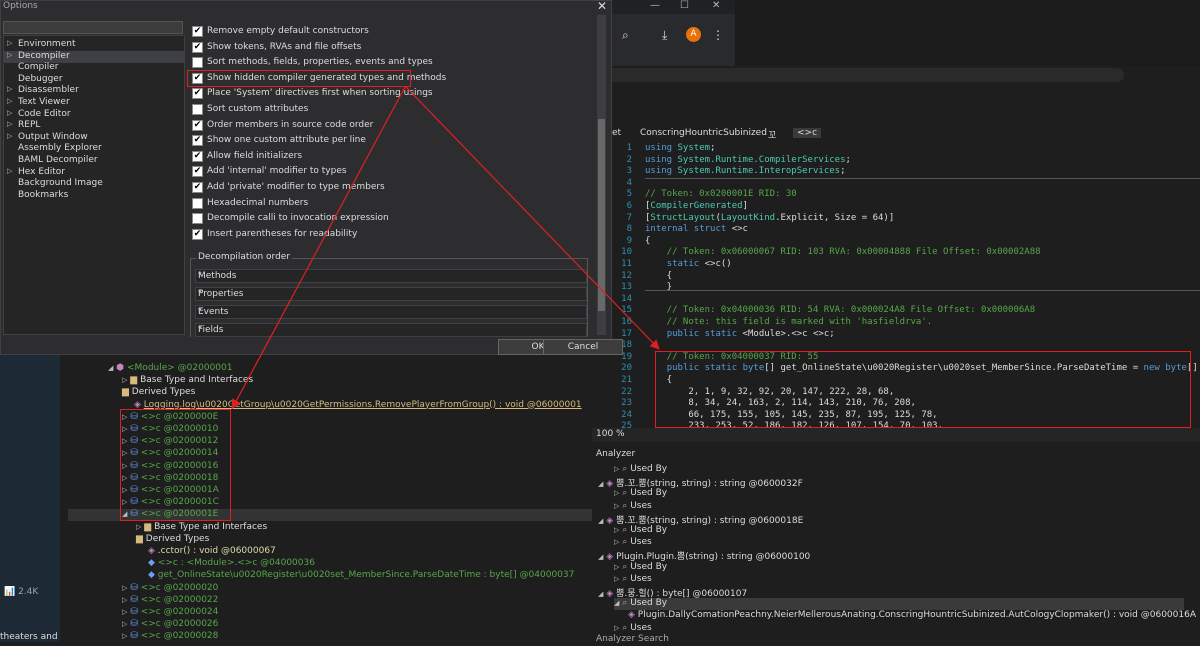 The image size is (1200, 646). What do you see at coordinates (170, 636) in the screenshot?
I see `tree-class: ▷ ⛁ <>c @02000028` at bounding box center [170, 636].